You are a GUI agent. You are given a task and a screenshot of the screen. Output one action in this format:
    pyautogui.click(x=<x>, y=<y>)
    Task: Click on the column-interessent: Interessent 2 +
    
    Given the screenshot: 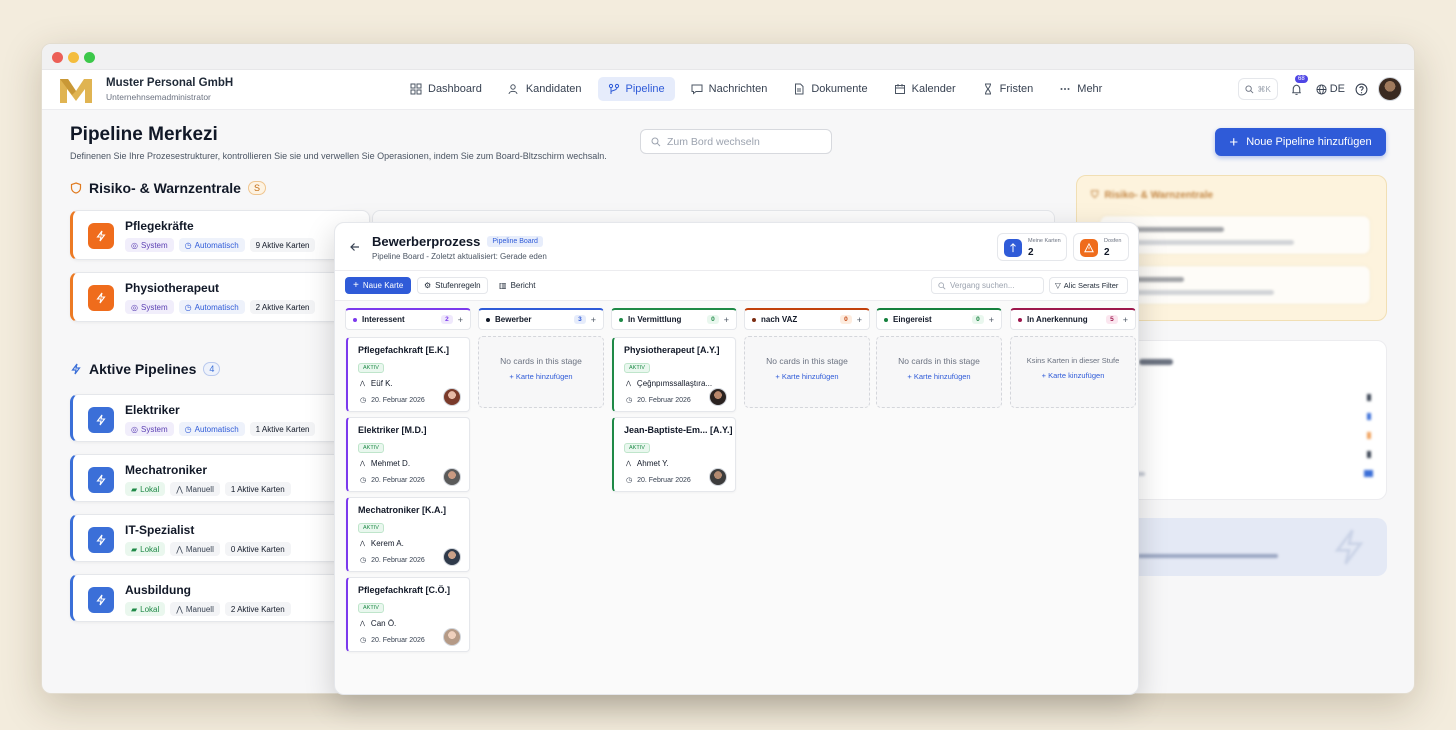 What is the action you would take?
    pyautogui.click(x=408, y=319)
    